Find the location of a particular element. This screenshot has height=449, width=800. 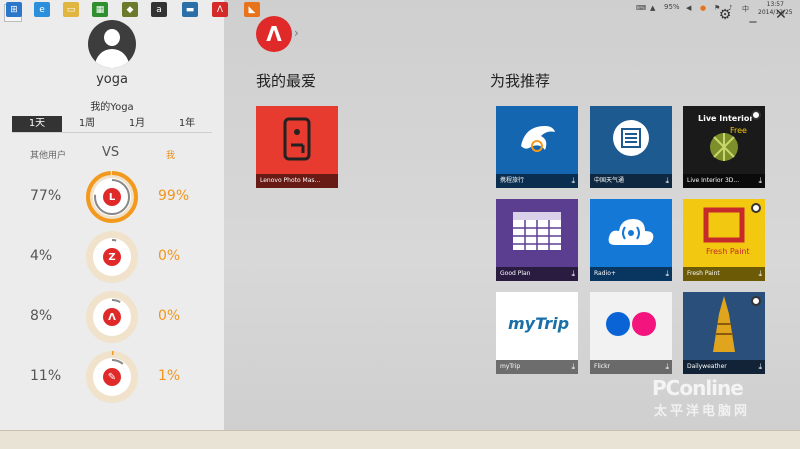

amazon-icon: a is located at coordinates (159, 9).